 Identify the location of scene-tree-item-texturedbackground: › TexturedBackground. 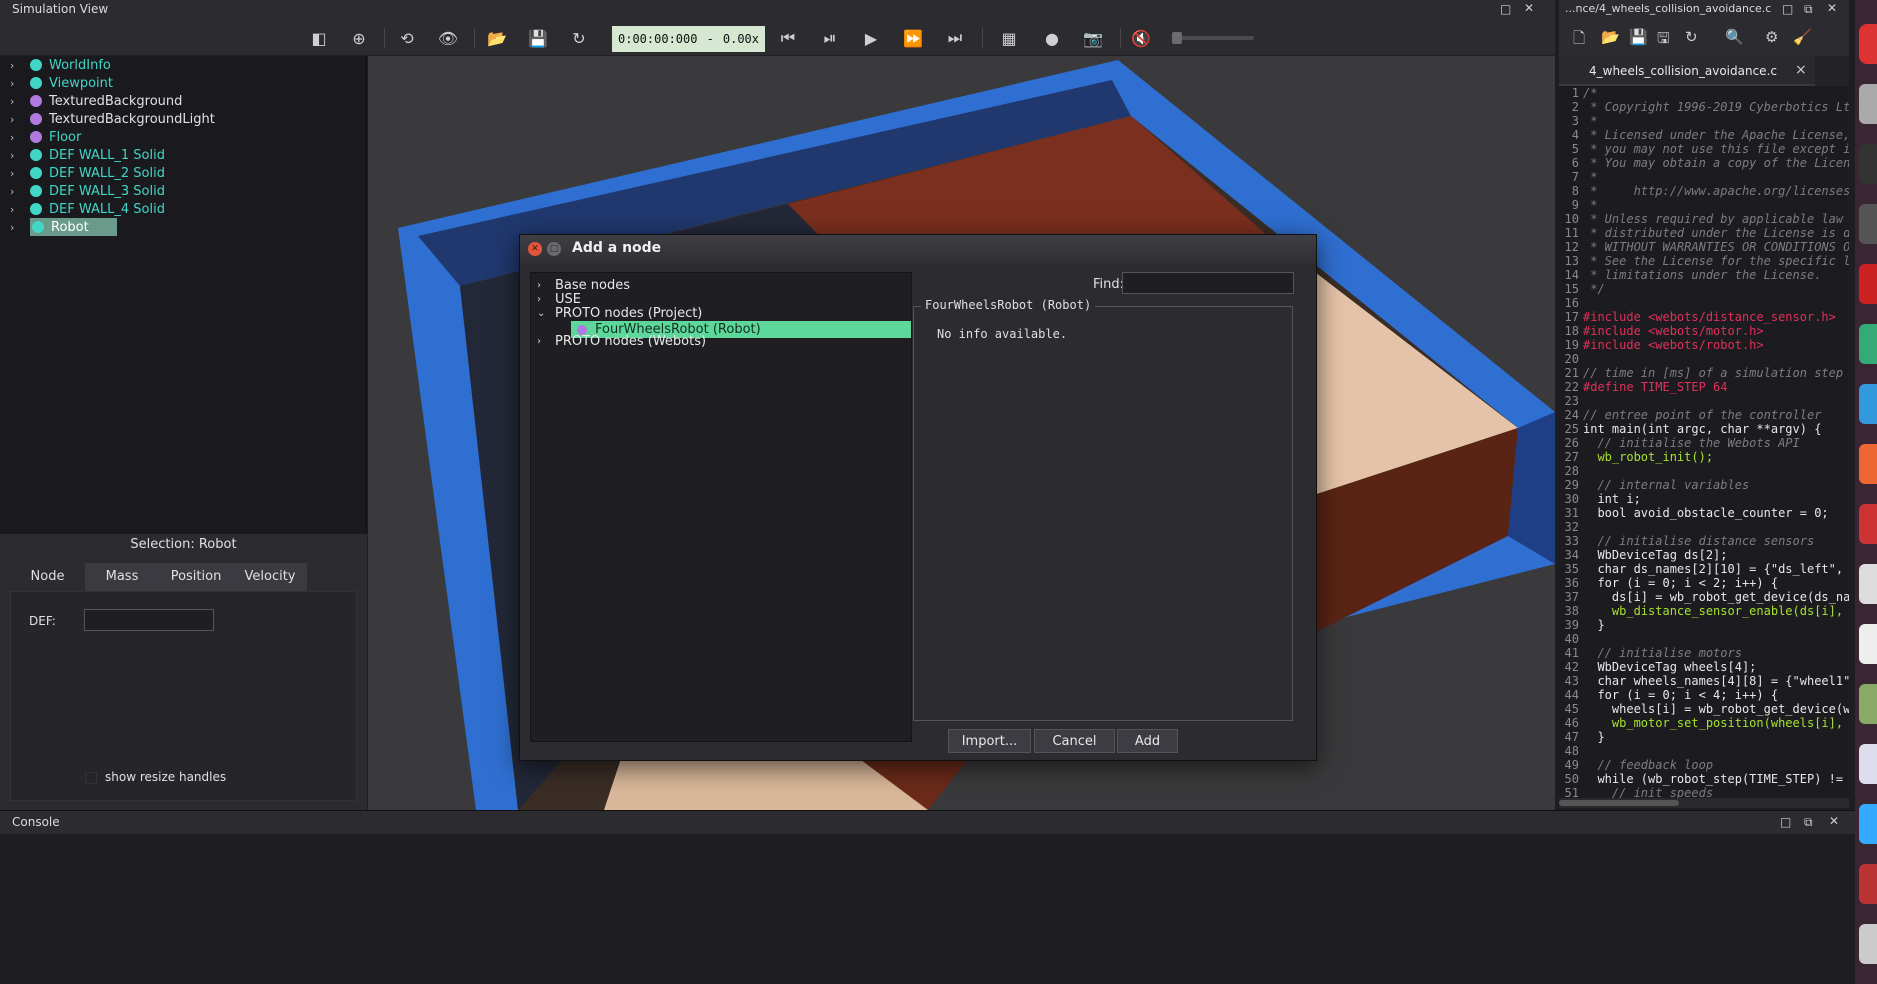
(96, 101).